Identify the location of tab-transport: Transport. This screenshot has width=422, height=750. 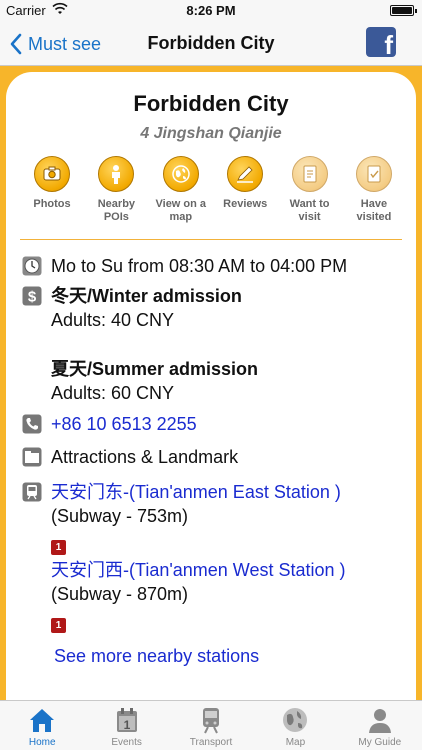
(211, 725).